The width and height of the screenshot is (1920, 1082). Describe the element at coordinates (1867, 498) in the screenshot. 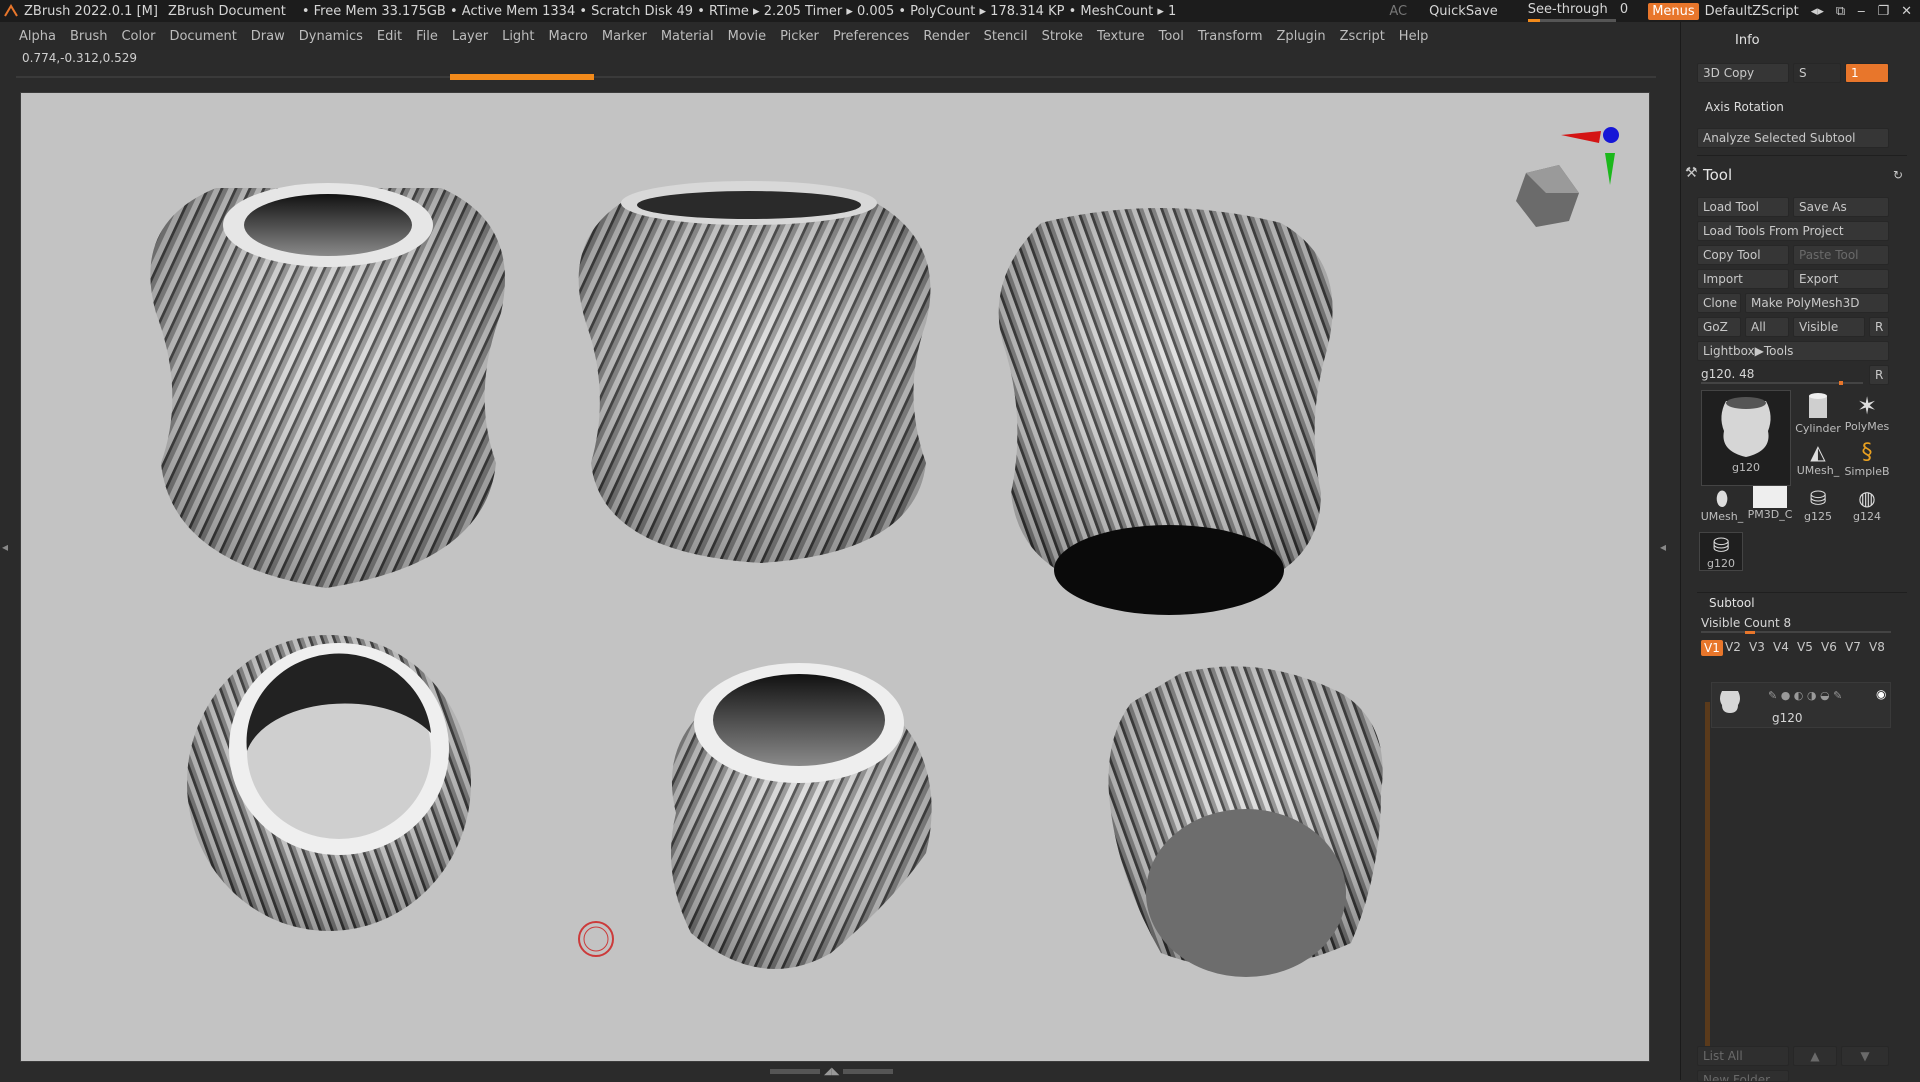

I see `pot-icon: ◍` at that location.